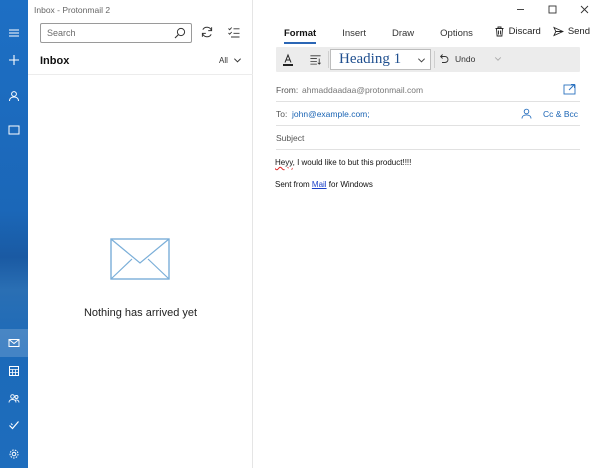  I want to click on select-mode-icon, so click(234, 32).